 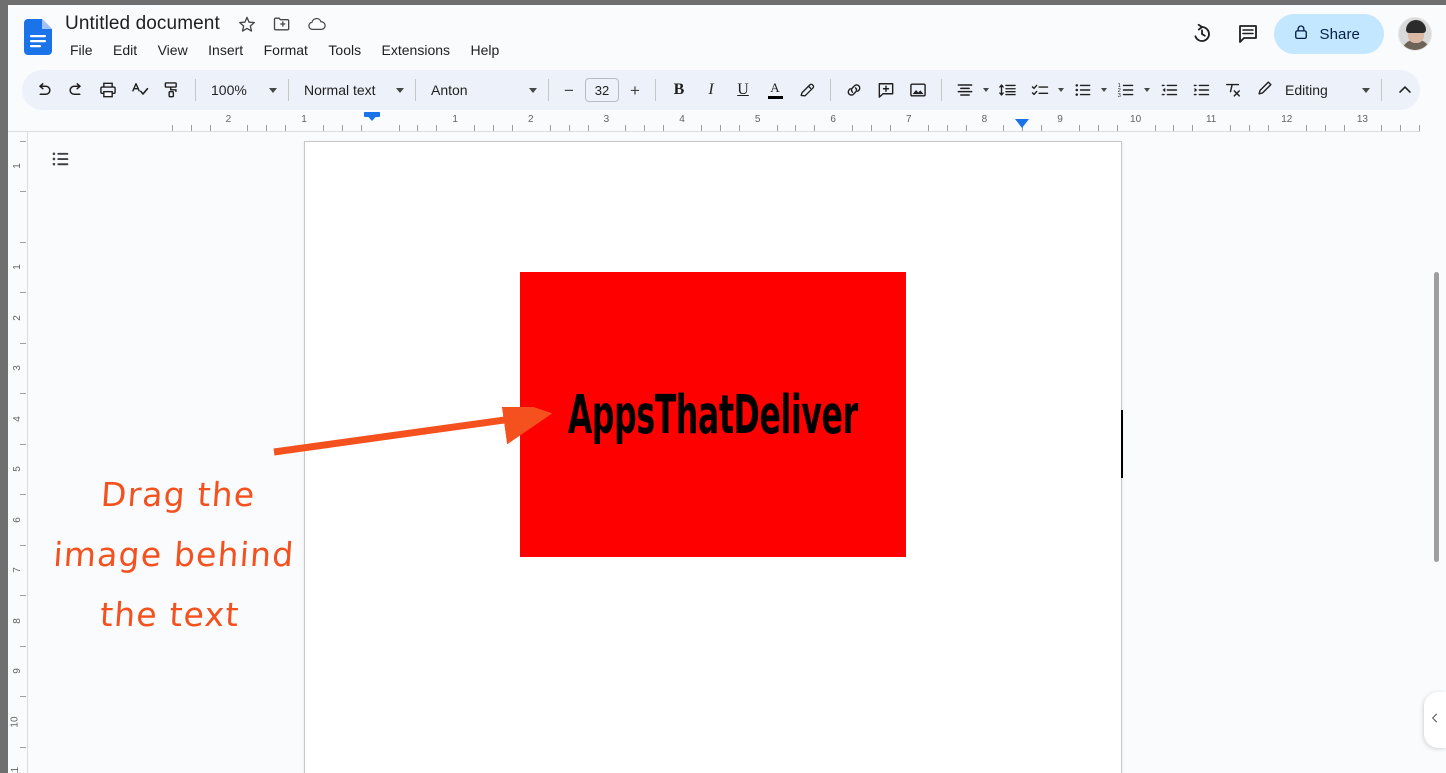 I want to click on editing-mode-dropdown: Editing, so click(x=1311, y=90).